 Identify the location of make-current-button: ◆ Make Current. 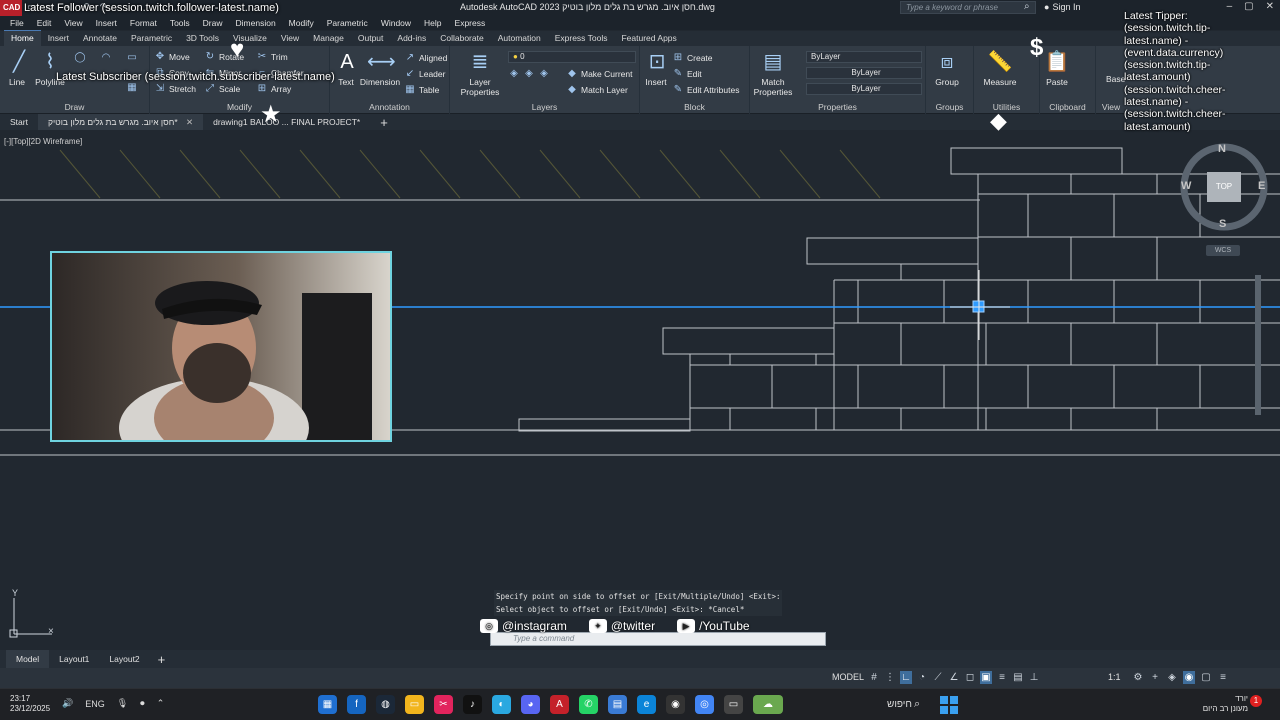
(599, 74).